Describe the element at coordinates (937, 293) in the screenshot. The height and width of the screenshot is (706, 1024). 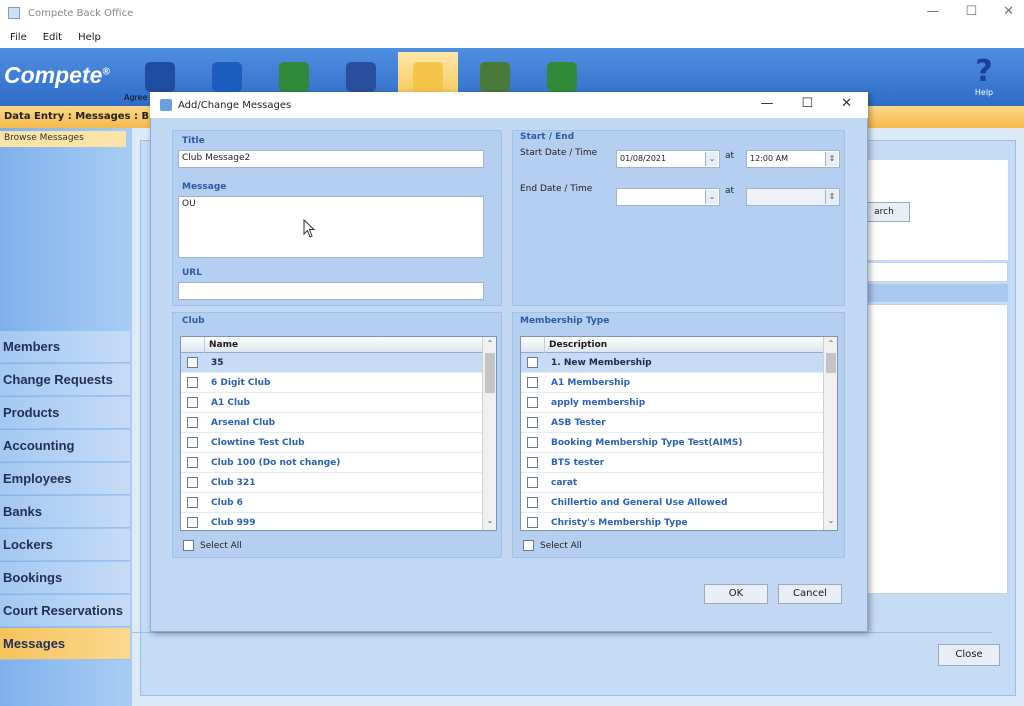
I see `list-header` at that location.